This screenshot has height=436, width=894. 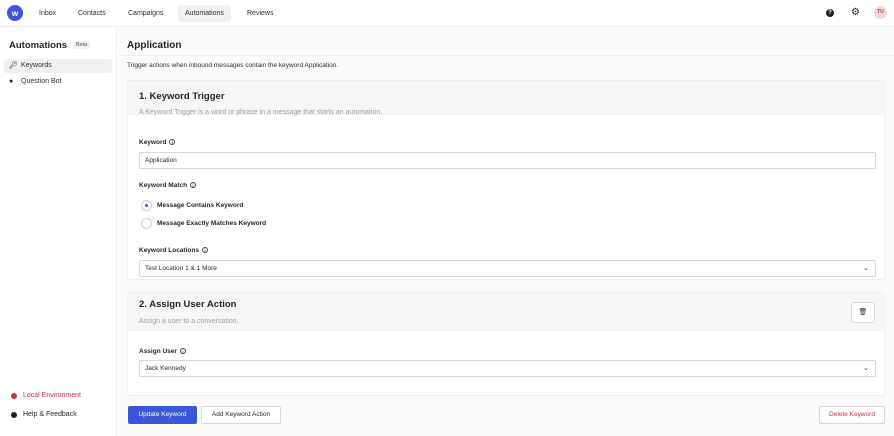 I want to click on nav-reviews: Reviews, so click(x=260, y=13).